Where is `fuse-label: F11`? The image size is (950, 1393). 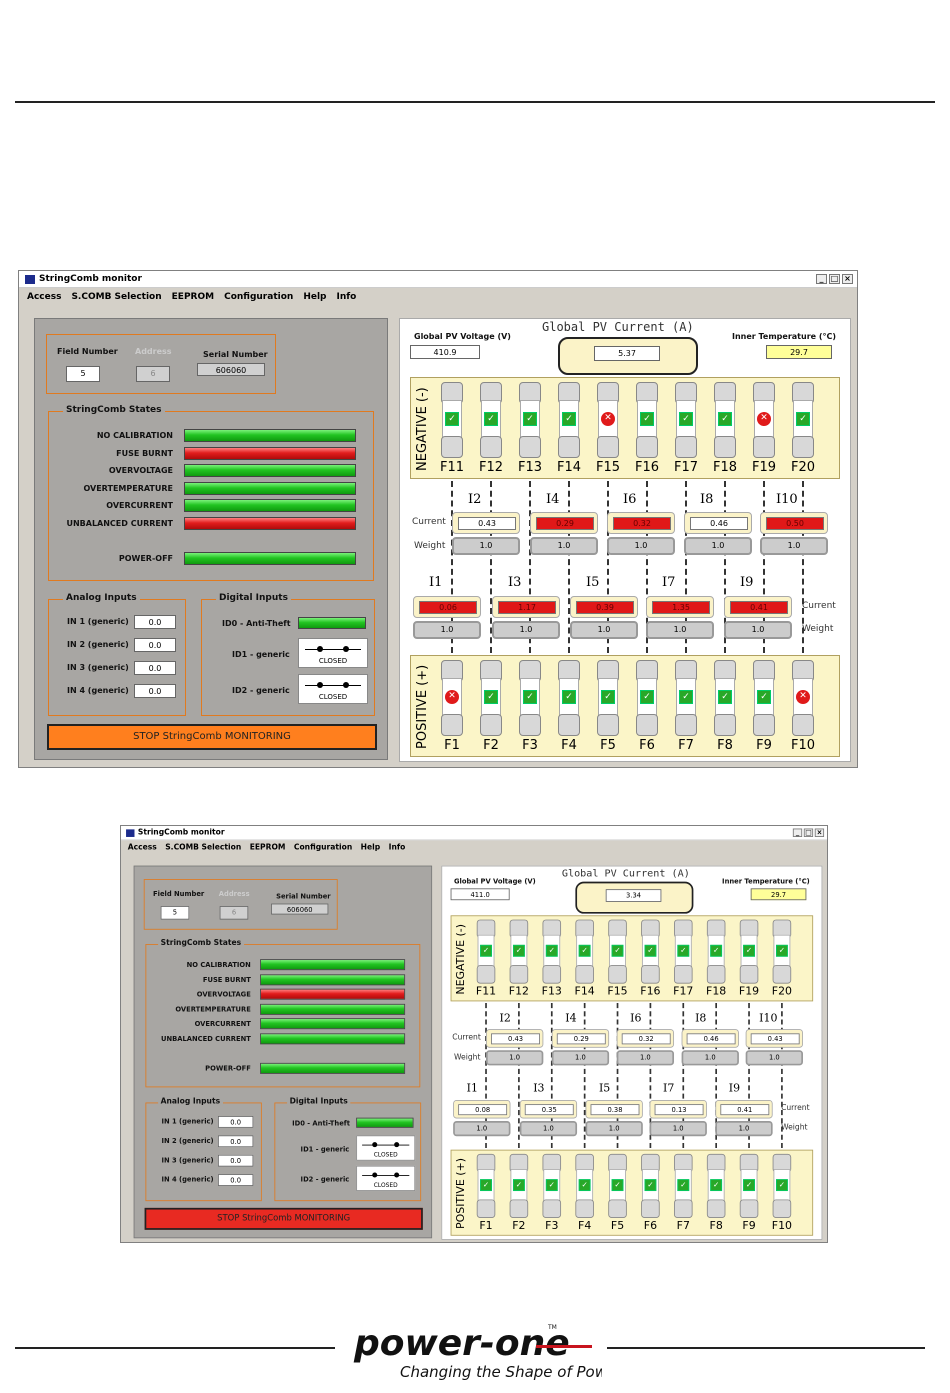
fuse-label: F11 is located at coordinates (452, 467).